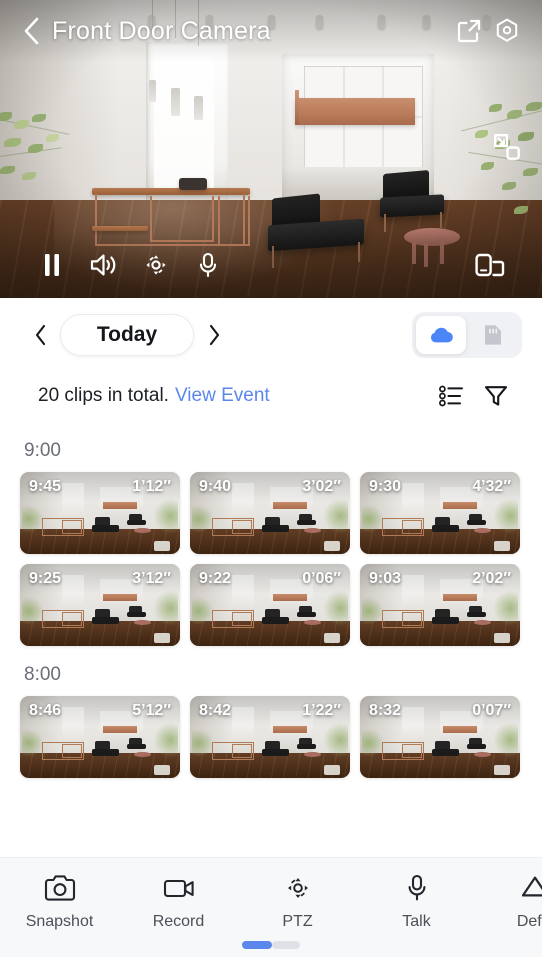  What do you see at coordinates (59, 921) in the screenshot?
I see `toolbar-item-label: Snapshot` at bounding box center [59, 921].